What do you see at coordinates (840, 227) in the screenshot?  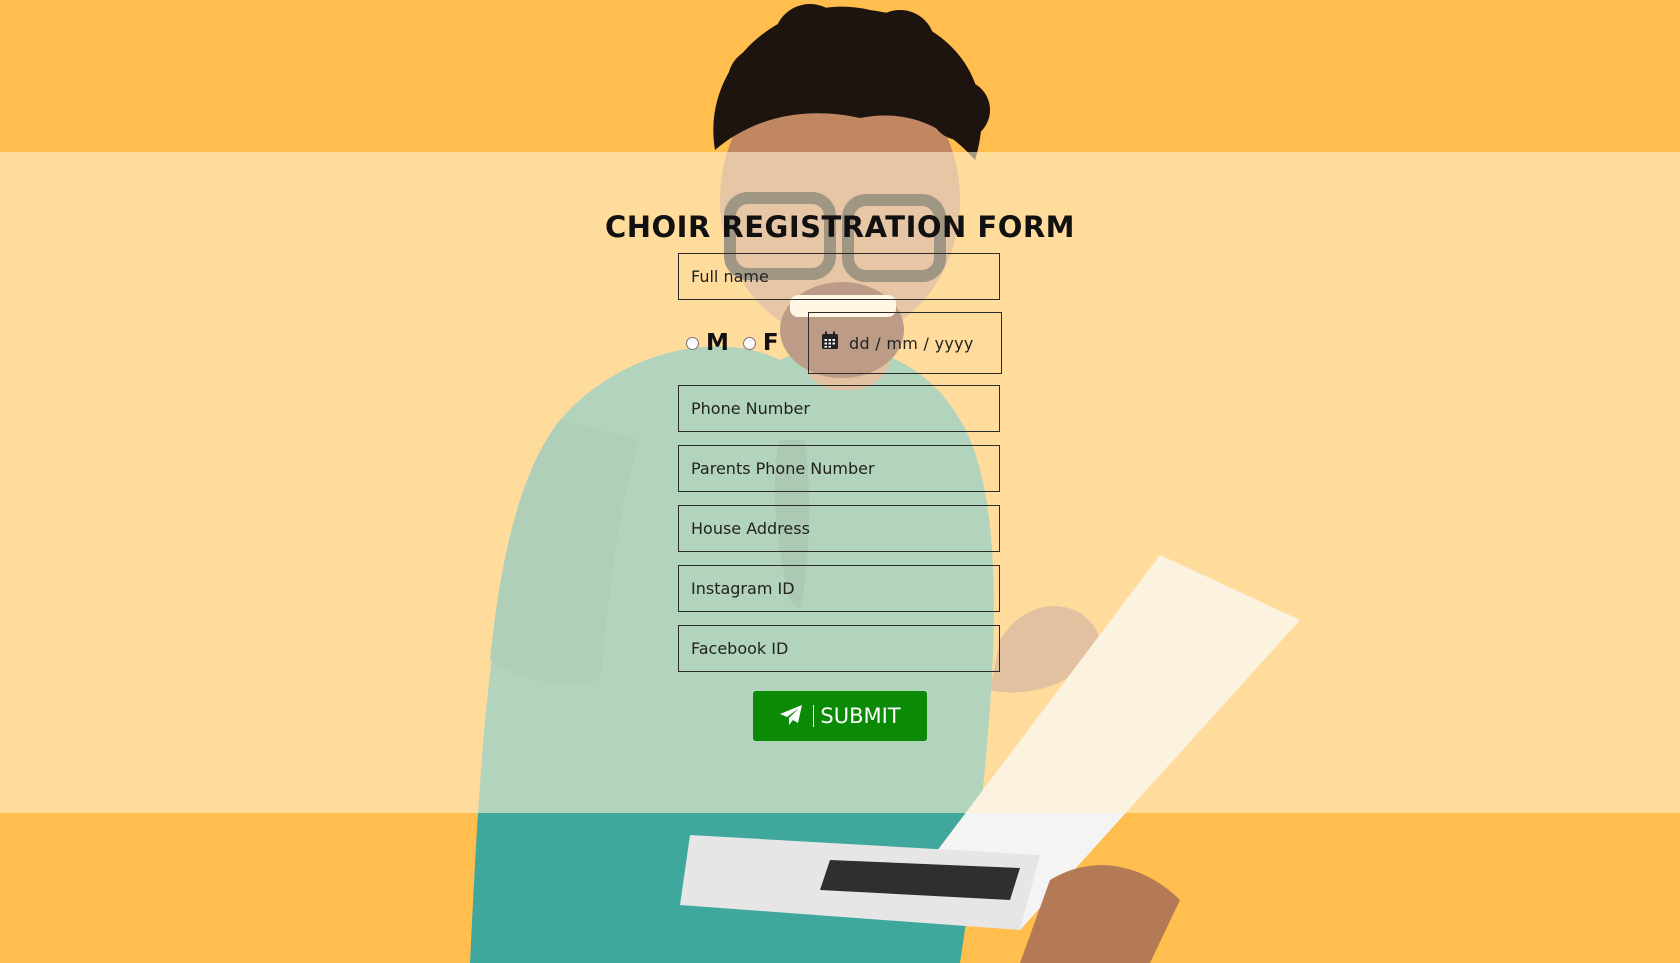 I see `page-title: CHOIR REGISTRATION FORM` at bounding box center [840, 227].